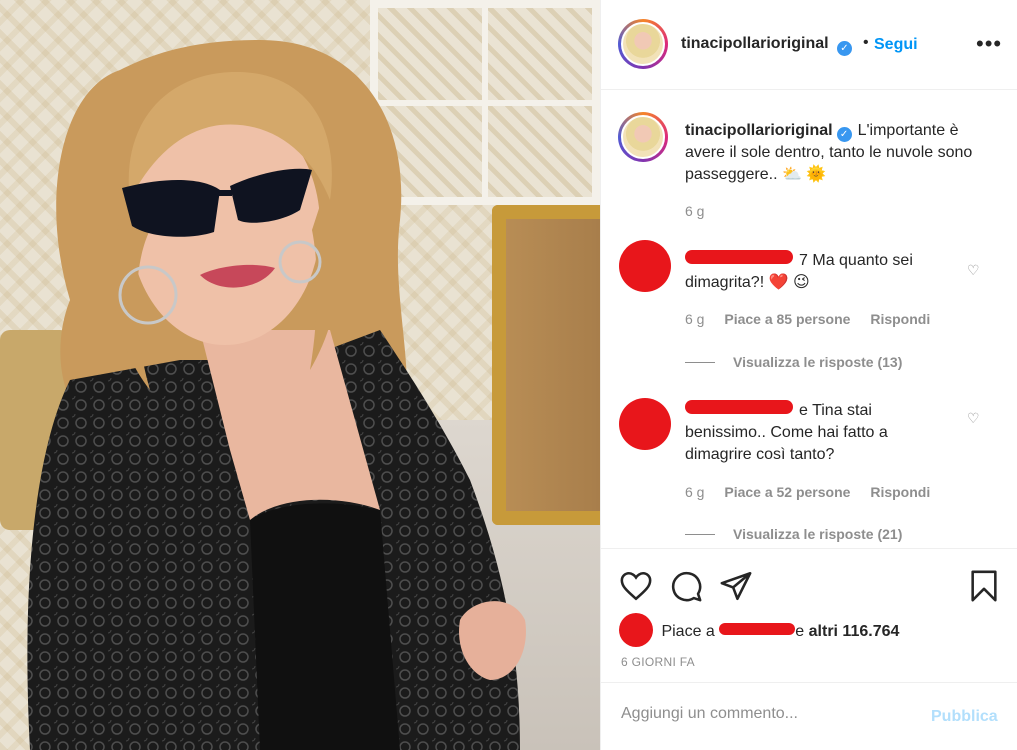 This screenshot has width=1017, height=750. I want to click on comment-emoji: ❤️ 😉, so click(789, 282).